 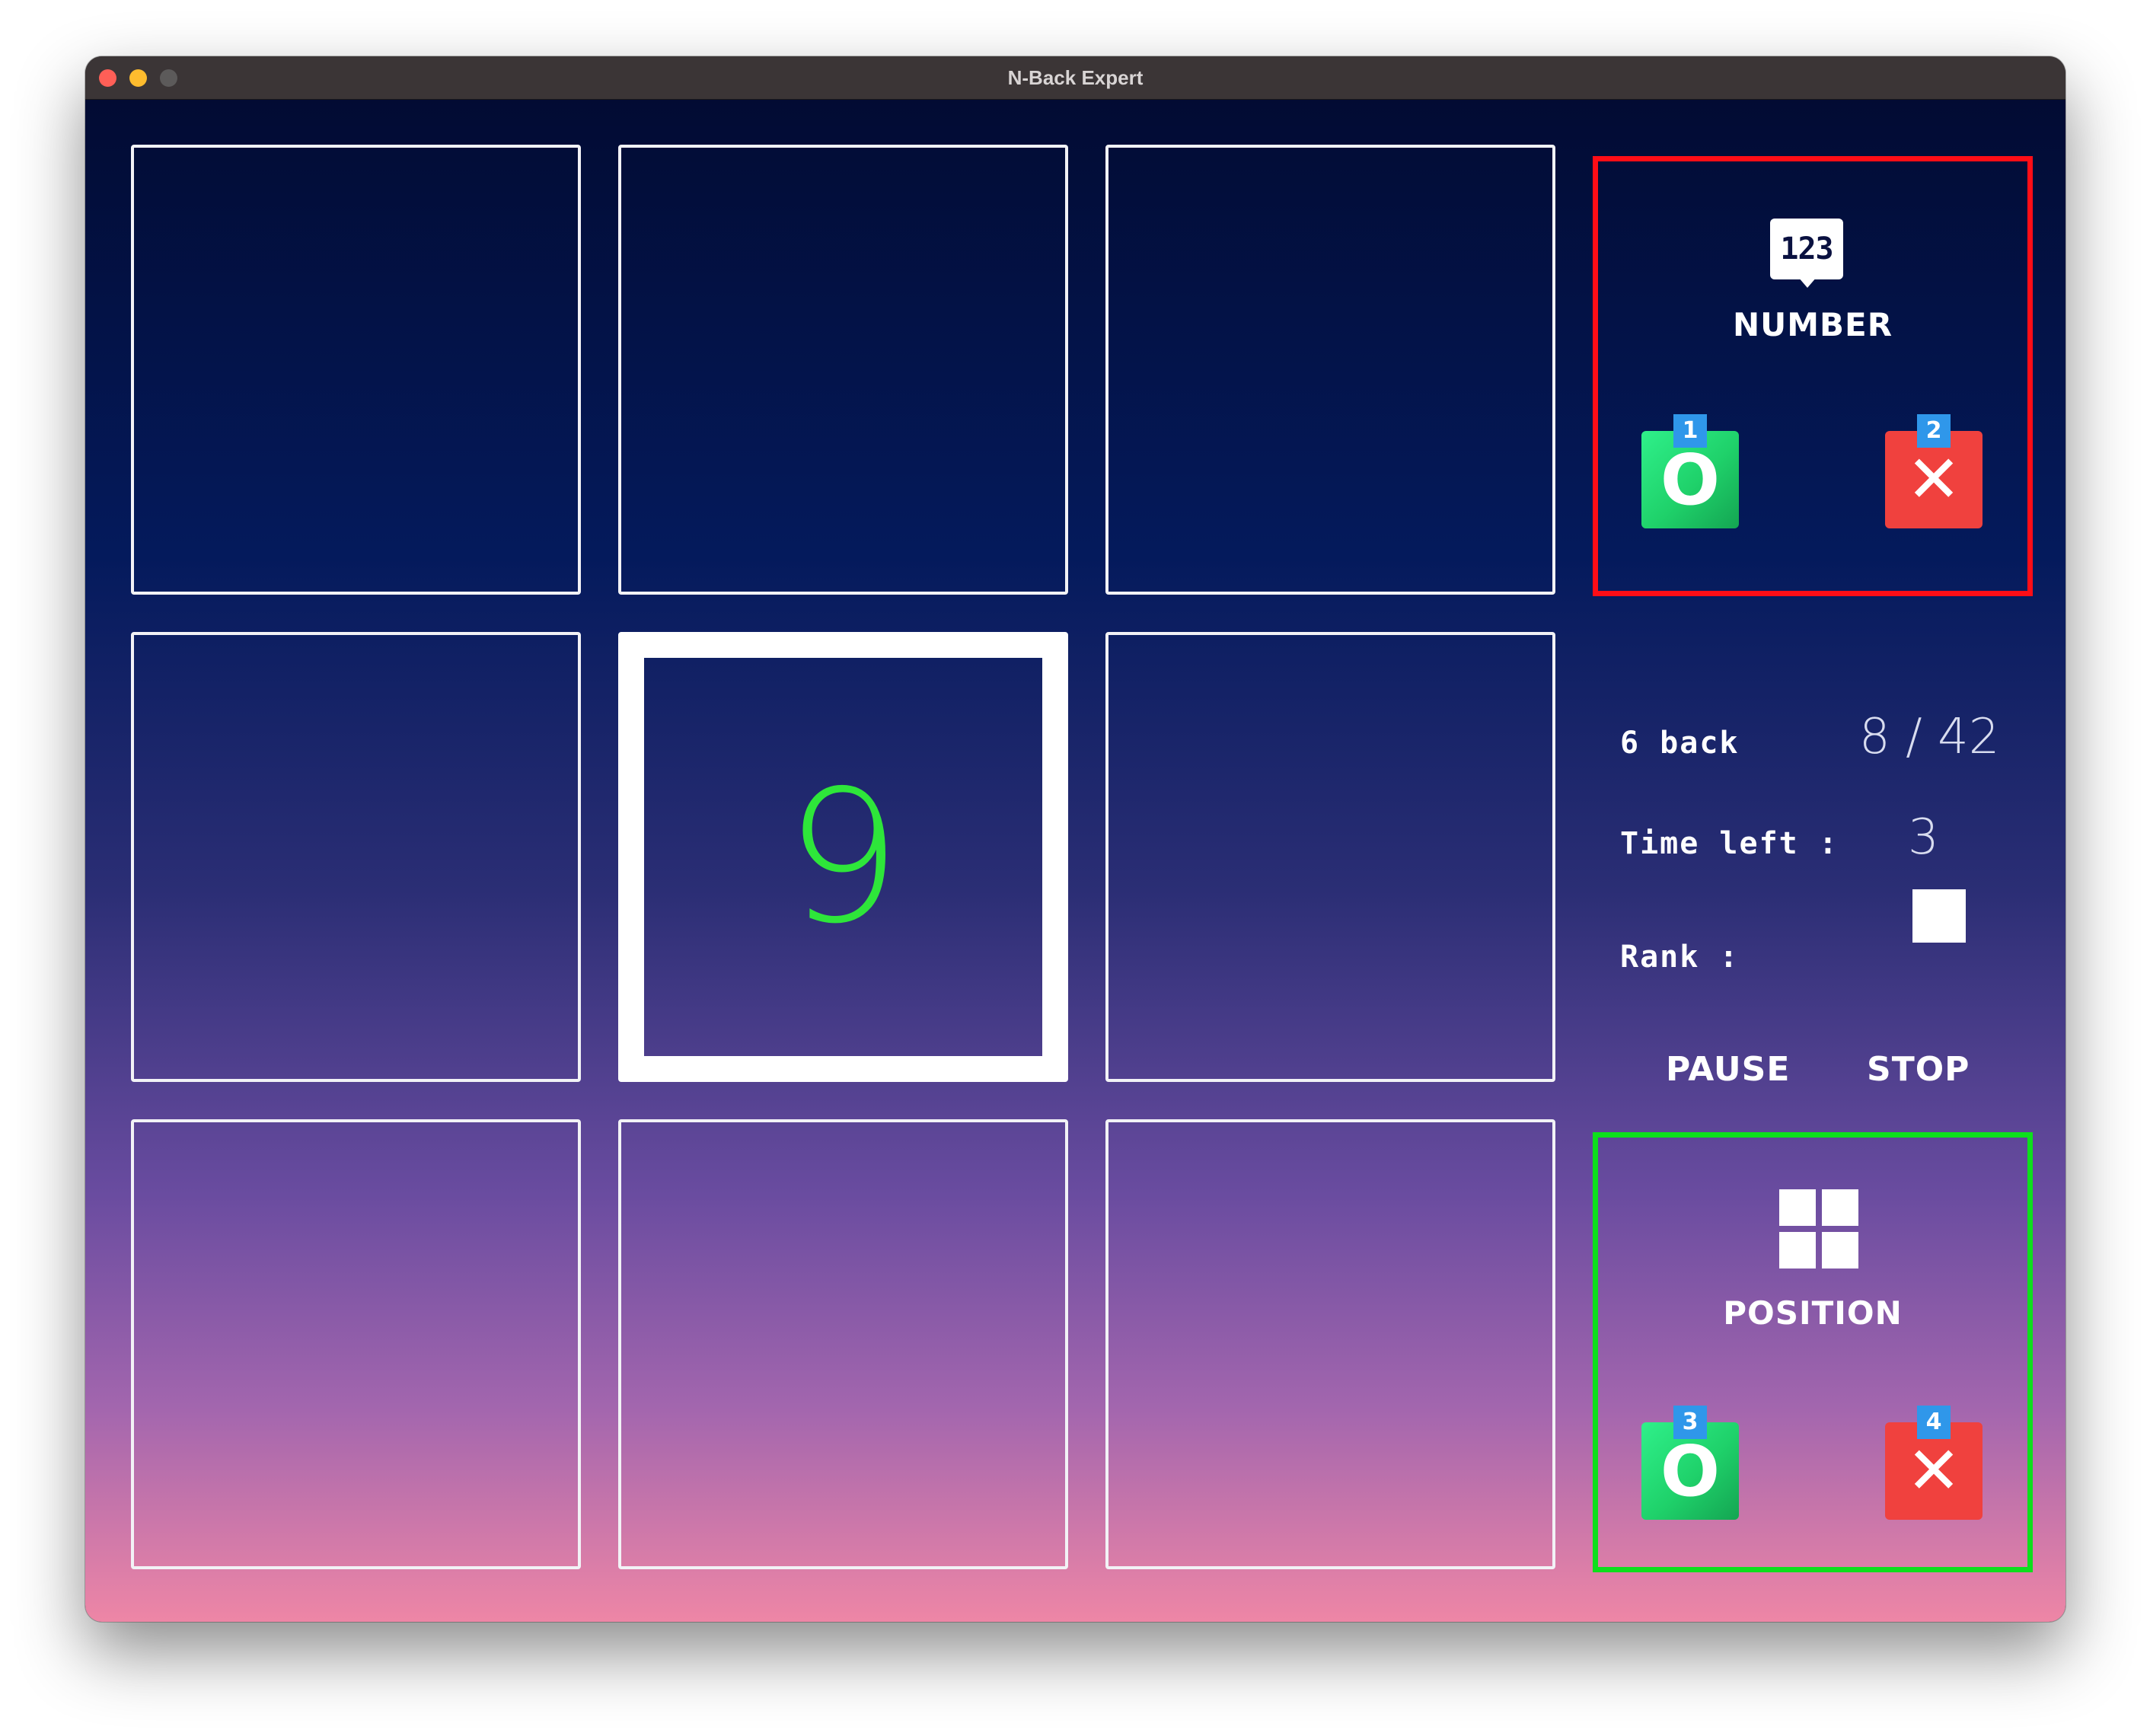 I want to click on rank-label: Rank :, so click(x=1680, y=958).